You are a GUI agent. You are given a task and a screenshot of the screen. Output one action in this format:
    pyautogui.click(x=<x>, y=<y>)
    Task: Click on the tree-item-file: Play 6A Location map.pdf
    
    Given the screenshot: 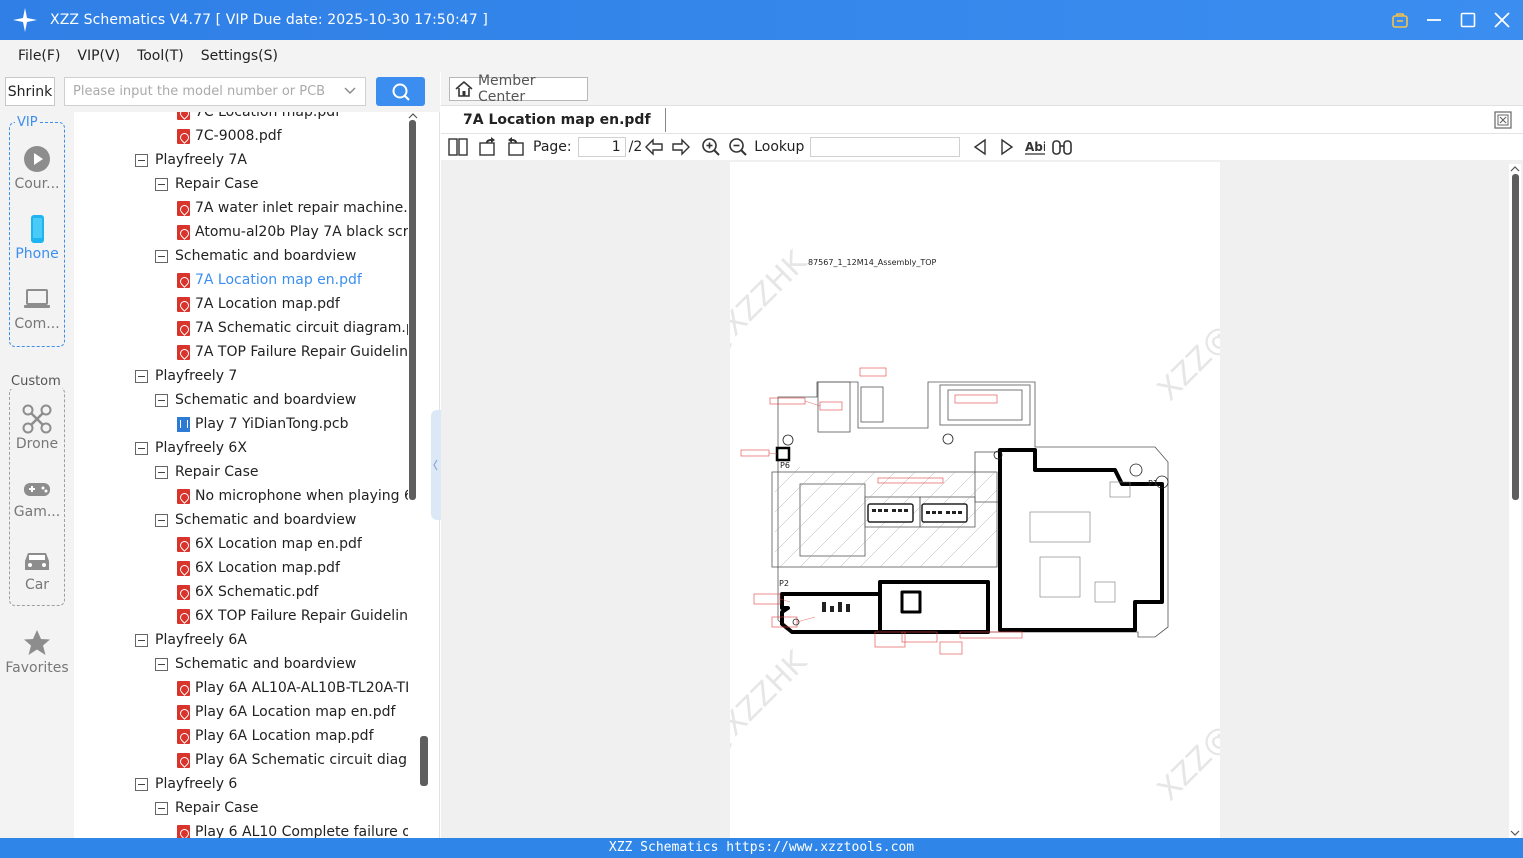 What is the action you would take?
    pyautogui.click(x=275, y=736)
    